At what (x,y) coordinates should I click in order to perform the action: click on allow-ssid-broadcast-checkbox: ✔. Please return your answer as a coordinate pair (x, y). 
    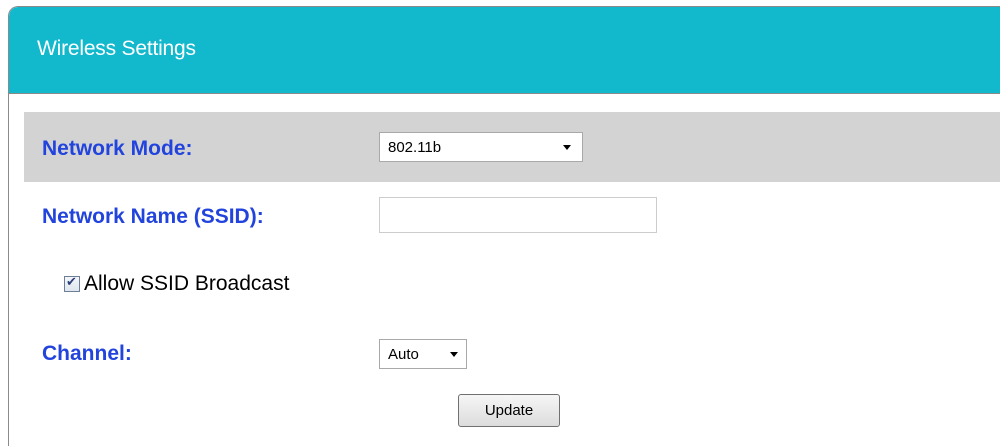
    Looking at the image, I should click on (72, 283).